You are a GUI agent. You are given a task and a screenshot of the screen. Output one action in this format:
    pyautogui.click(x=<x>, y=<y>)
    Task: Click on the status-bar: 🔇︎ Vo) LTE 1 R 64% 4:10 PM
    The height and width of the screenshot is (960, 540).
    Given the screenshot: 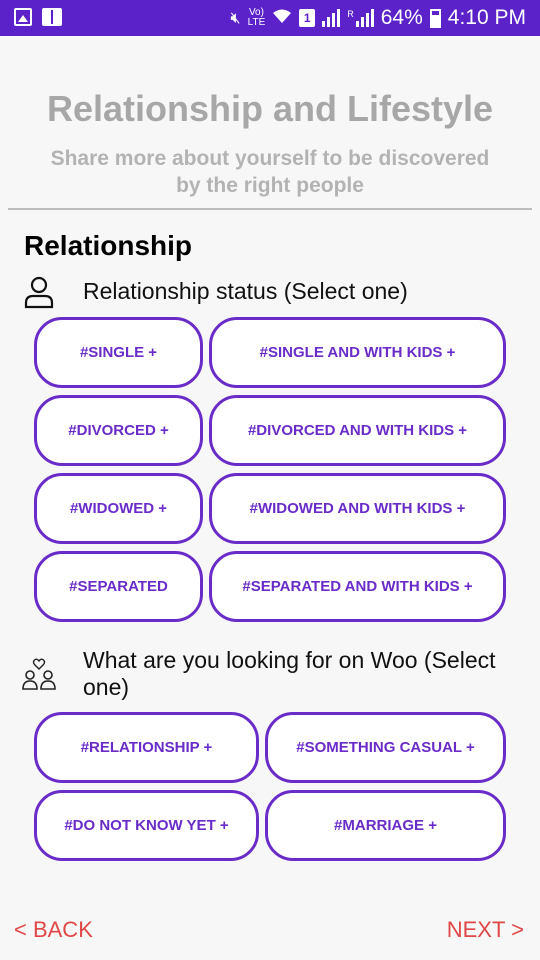 What is the action you would take?
    pyautogui.click(x=270, y=18)
    